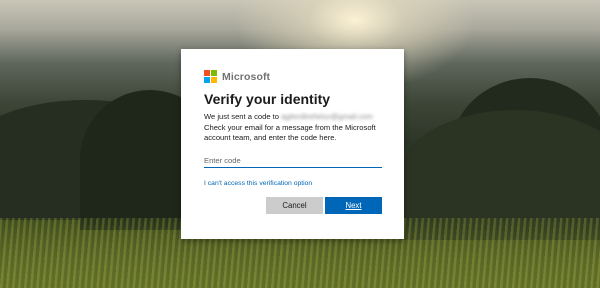  Describe the element at coordinates (207, 73) in the screenshot. I see `logo-square-red` at that location.